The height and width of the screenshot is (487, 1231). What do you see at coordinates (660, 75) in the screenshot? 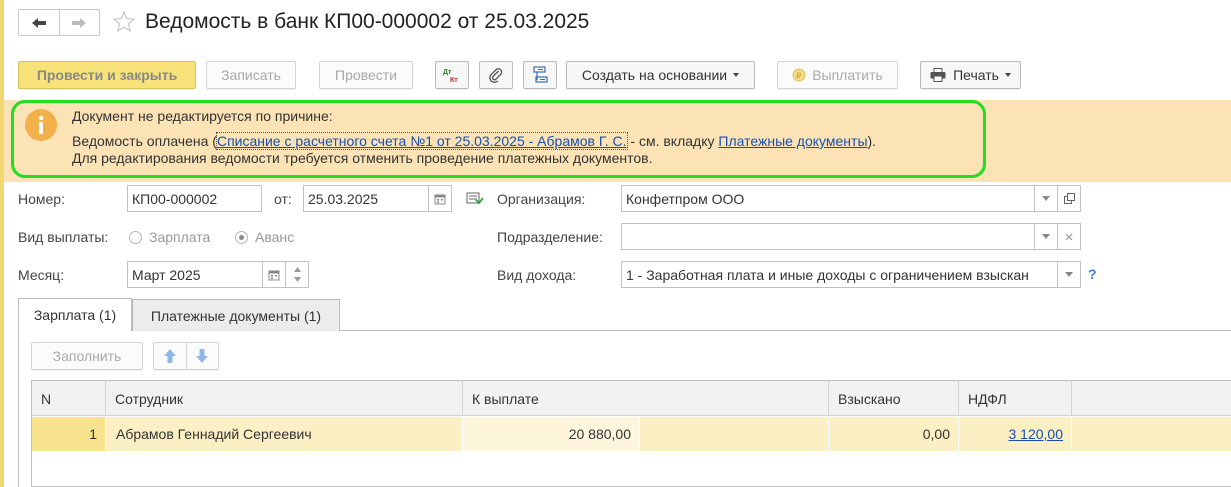
I see `create-based-on-button: Создать на основании` at bounding box center [660, 75].